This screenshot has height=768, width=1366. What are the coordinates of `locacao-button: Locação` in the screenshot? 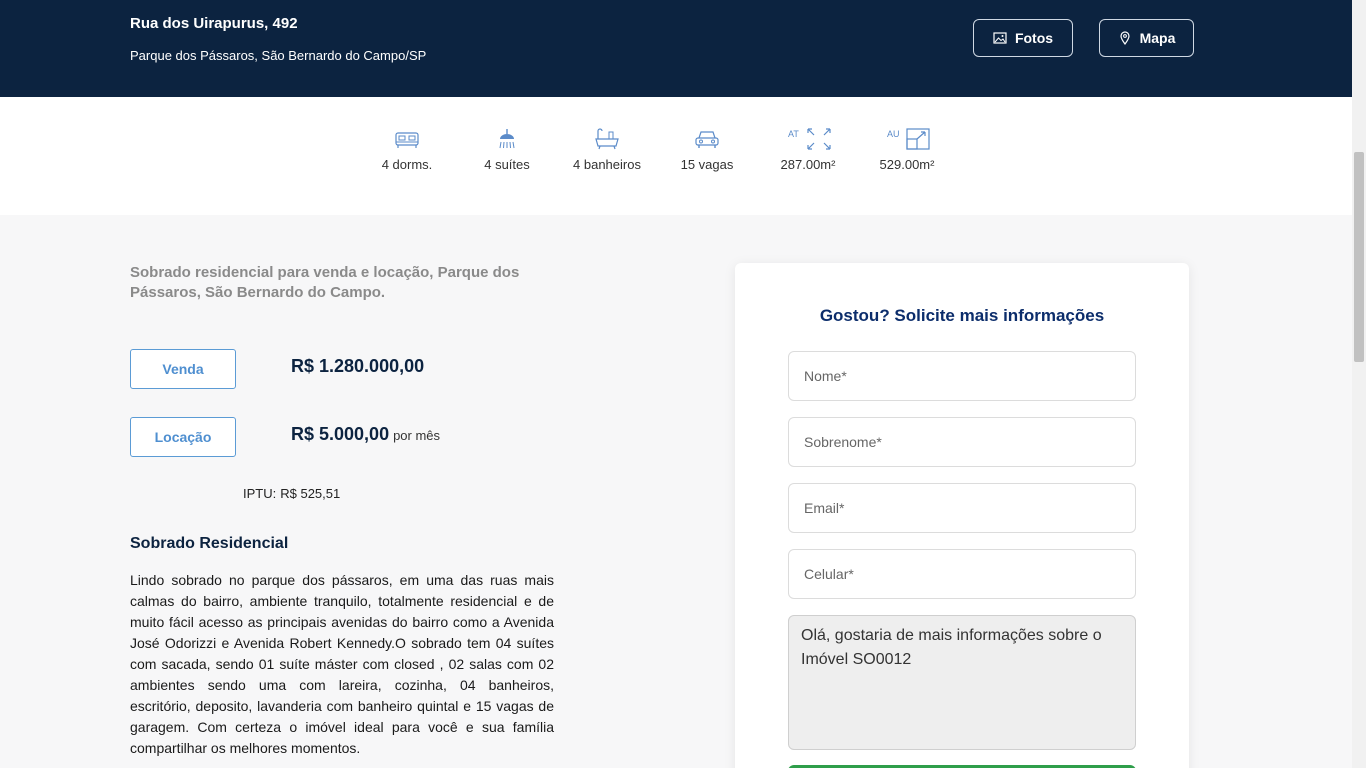 It's located at (183, 437).